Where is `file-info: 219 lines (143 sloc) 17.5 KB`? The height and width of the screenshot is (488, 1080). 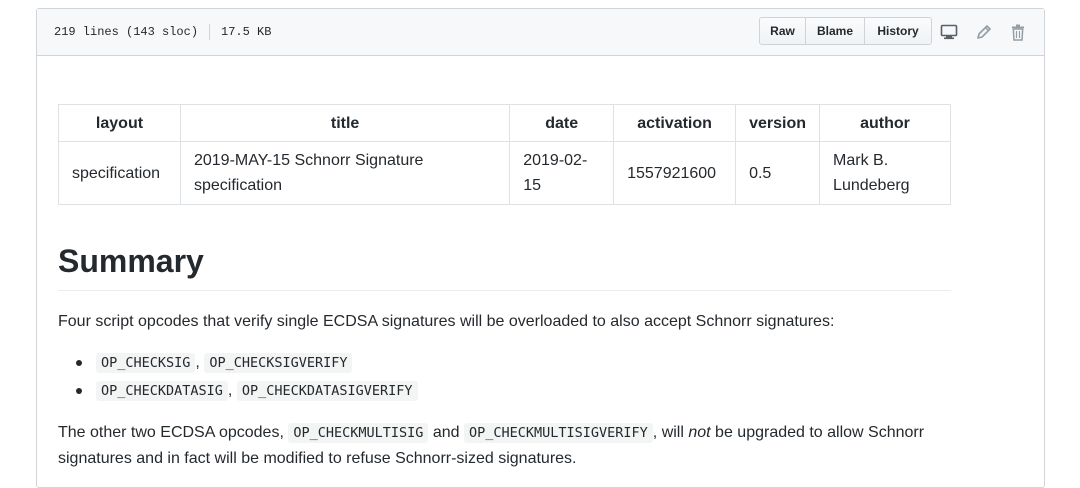
file-info: 219 lines (143 sloc) 17.5 KB is located at coordinates (162, 32).